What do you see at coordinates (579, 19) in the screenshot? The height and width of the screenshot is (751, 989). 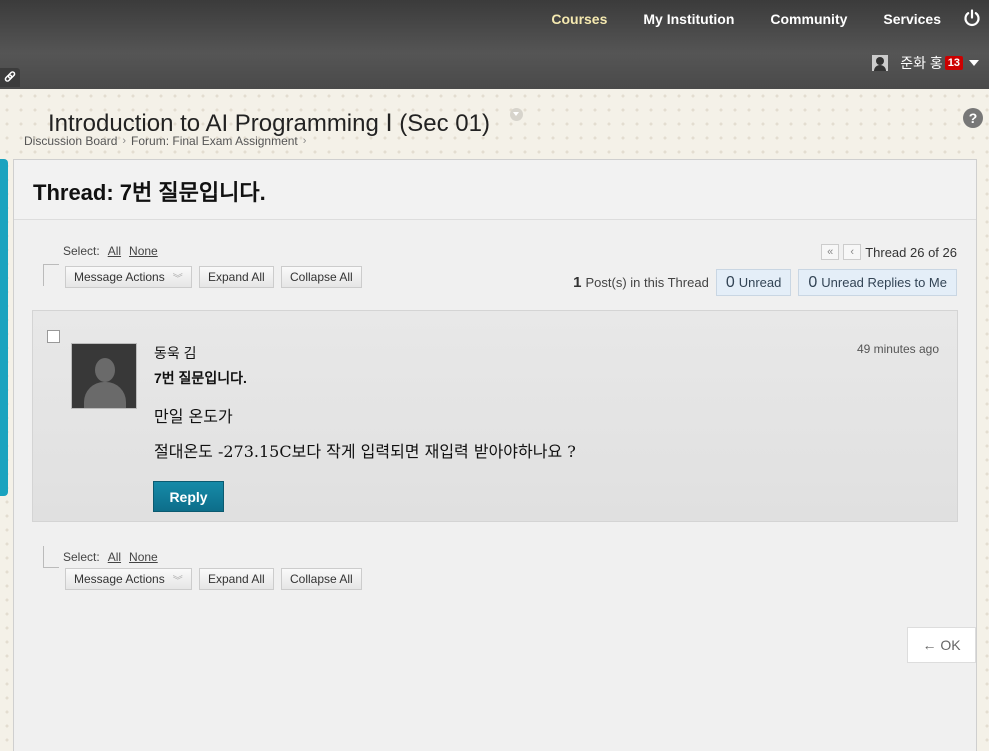 I see `nav-courses: Courses` at bounding box center [579, 19].